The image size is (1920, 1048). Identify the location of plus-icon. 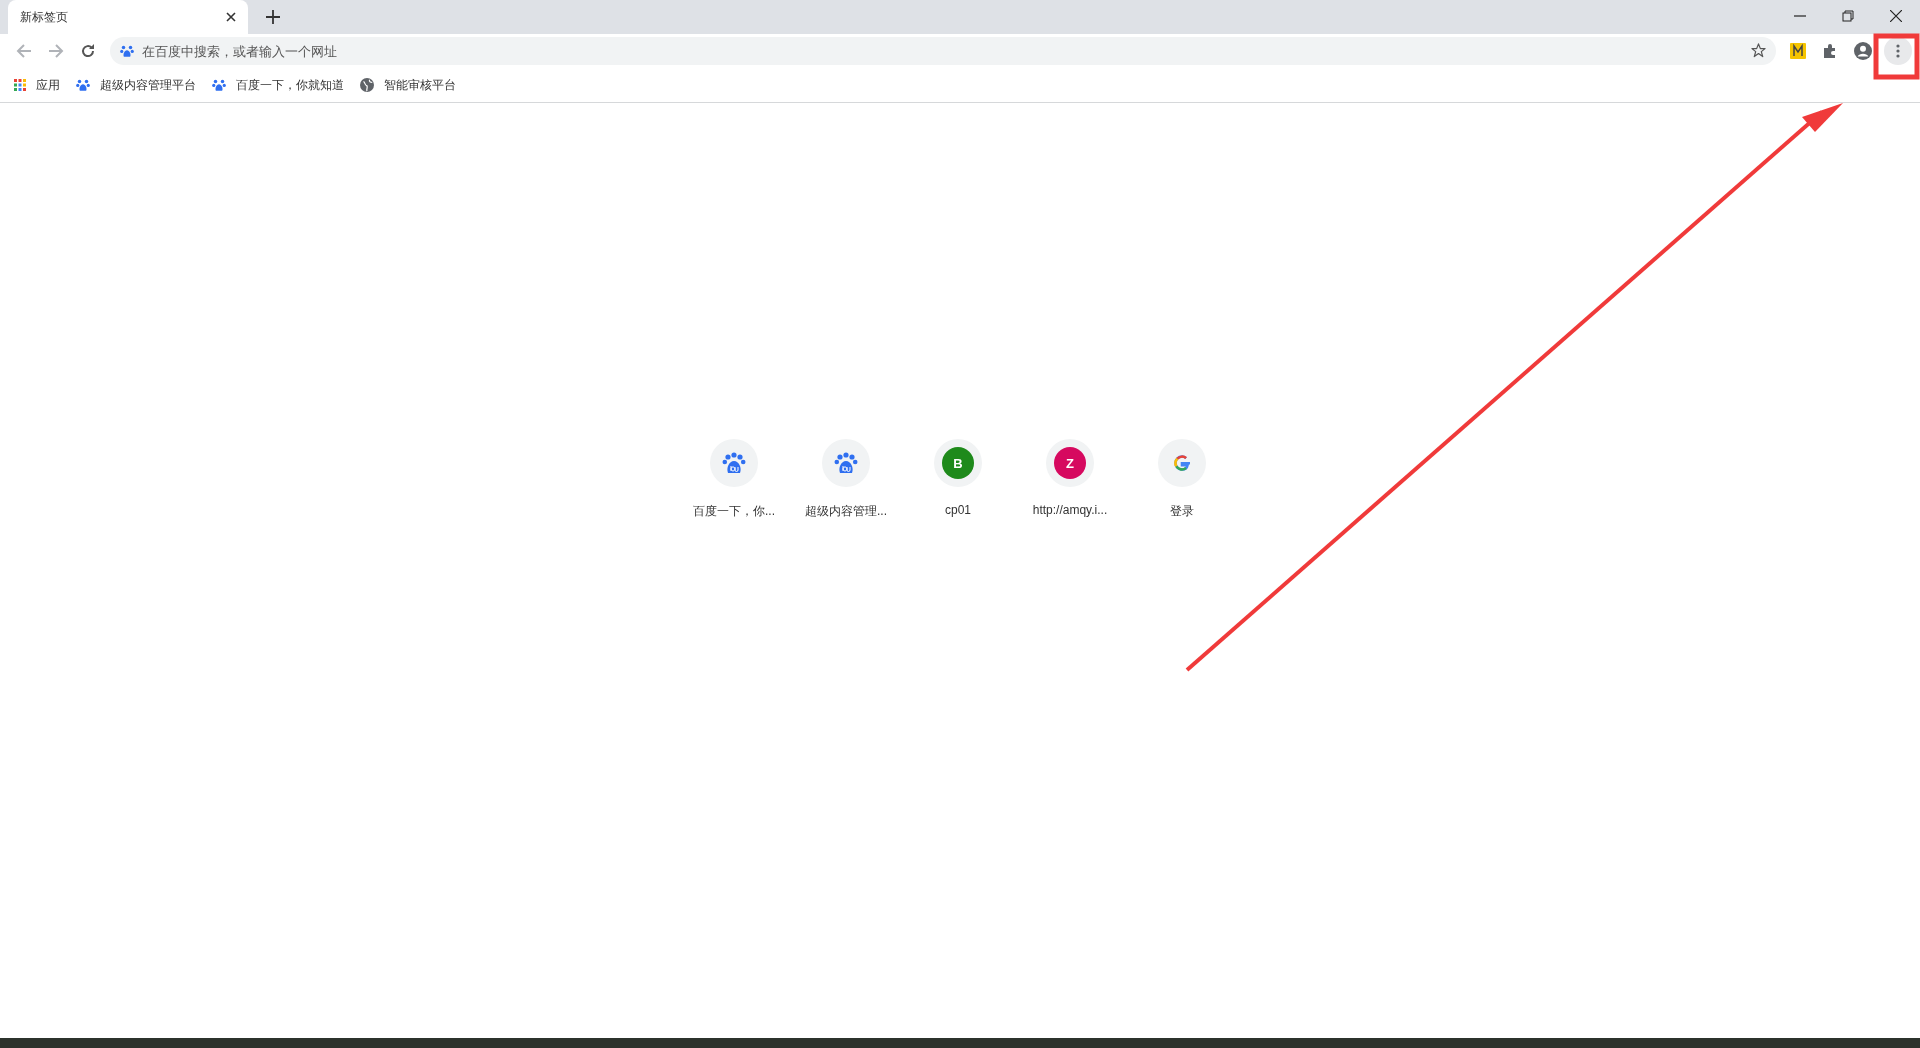
(273, 17).